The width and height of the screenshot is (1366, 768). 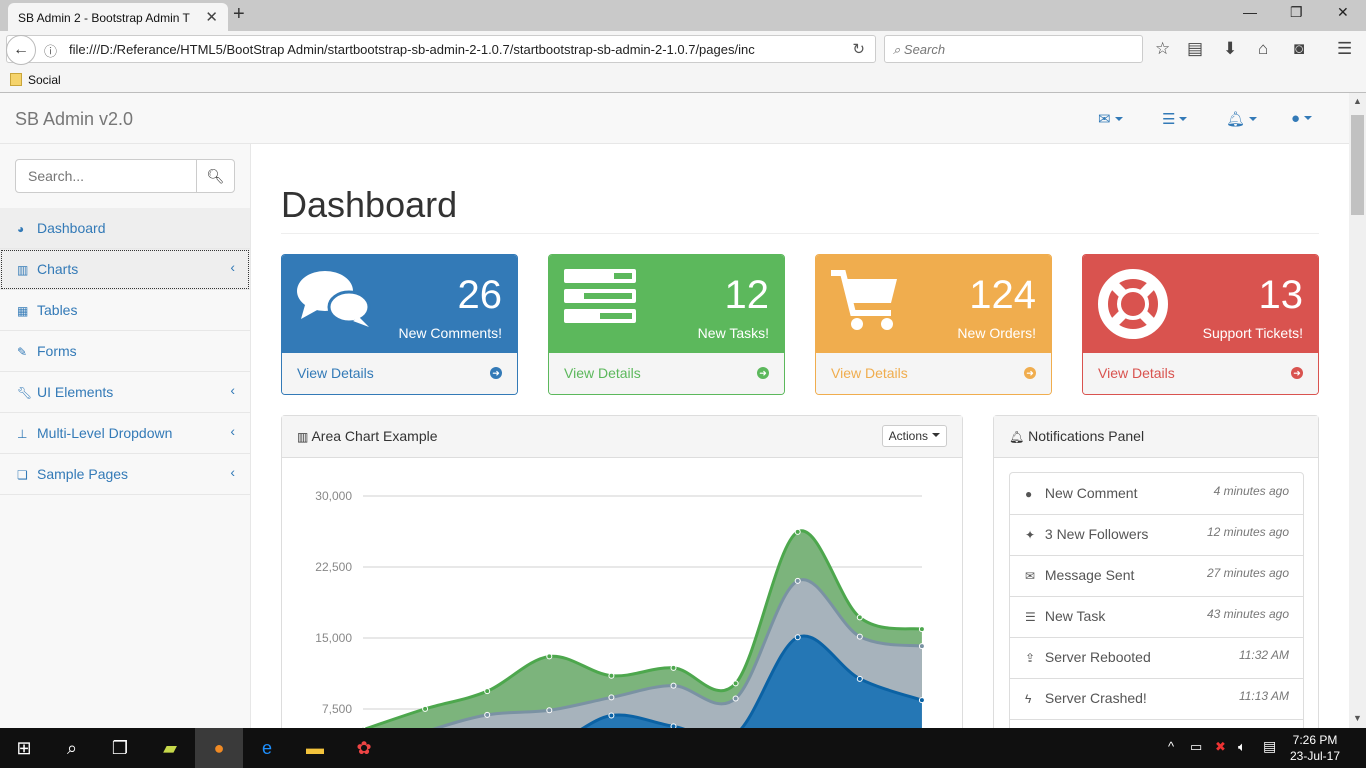 I want to click on file-explorer-icon: ▬, so click(x=315, y=748).